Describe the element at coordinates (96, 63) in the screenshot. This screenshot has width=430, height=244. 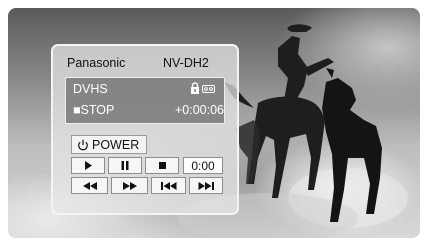
I see `brand-label: Panasonic` at that location.